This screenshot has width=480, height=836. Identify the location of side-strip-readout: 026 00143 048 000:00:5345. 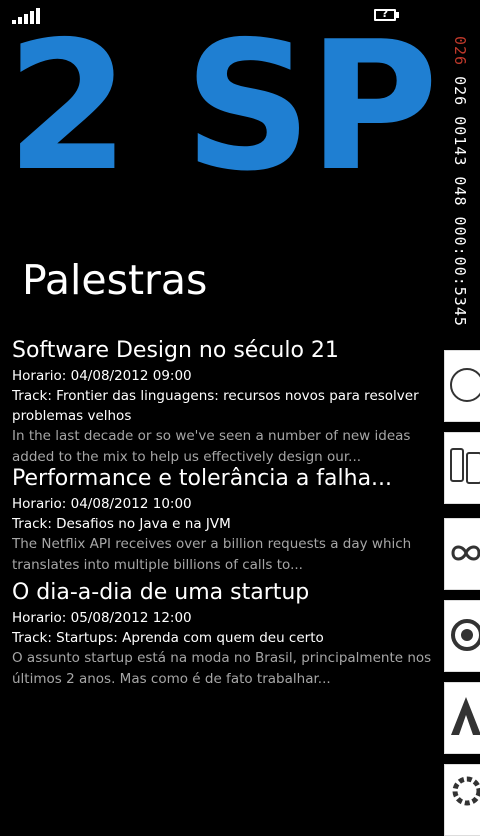
(460, 201).